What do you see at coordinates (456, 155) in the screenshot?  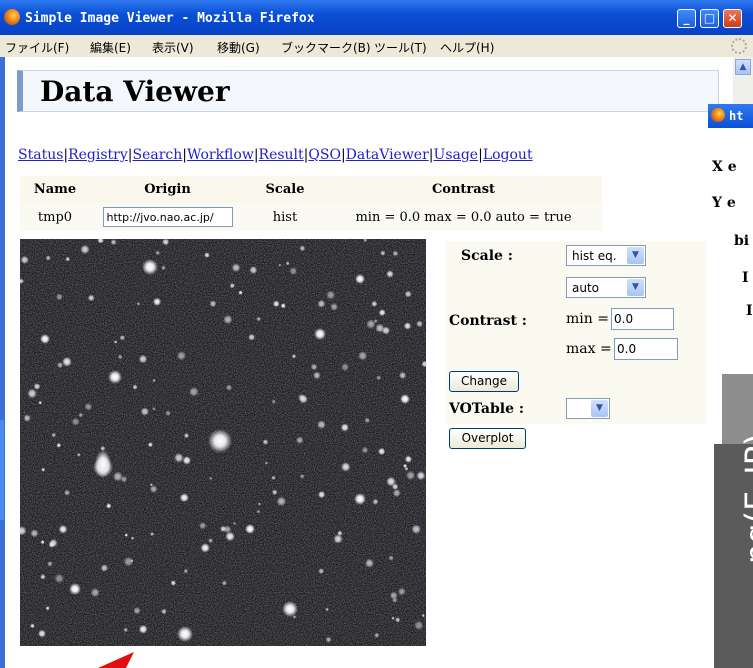 I see `nav-usage: Usage` at bounding box center [456, 155].